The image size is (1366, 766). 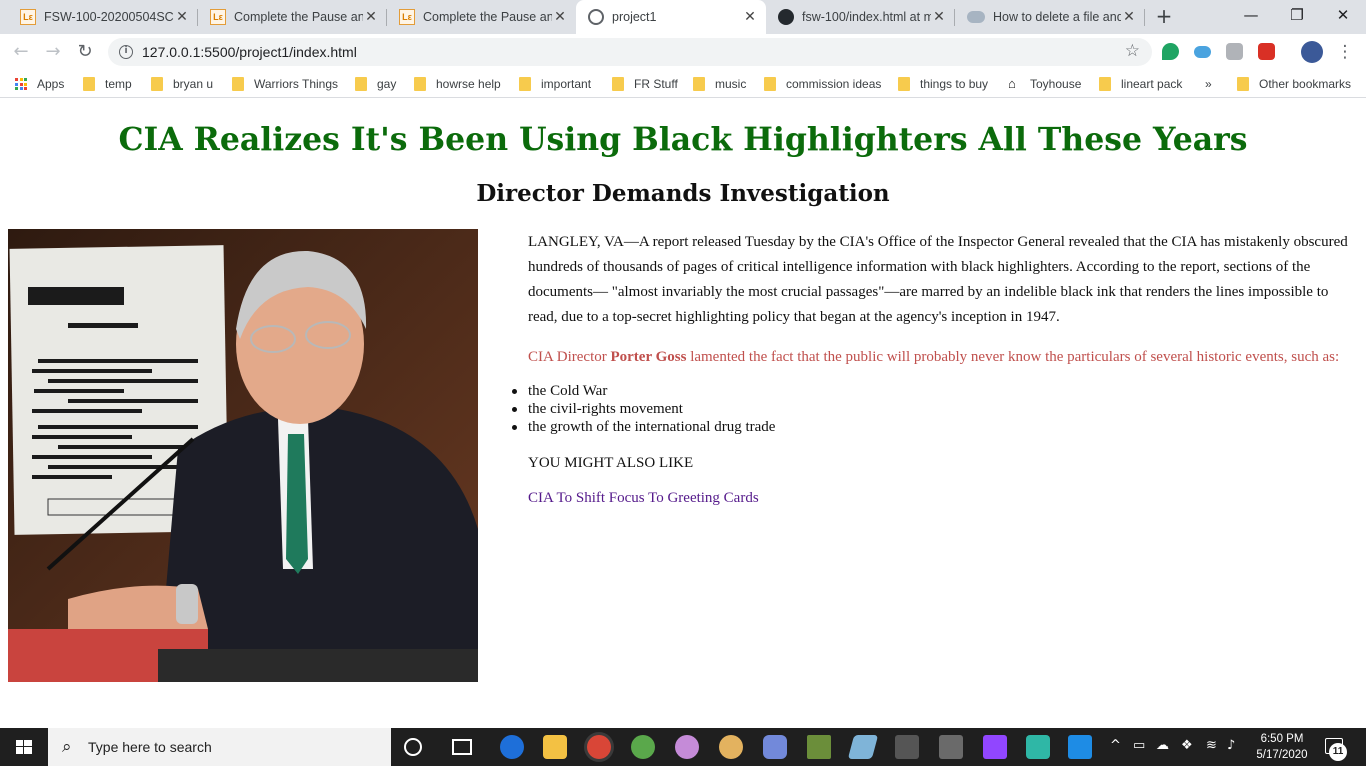 I want to click on bookmark-label: Warriors Things, so click(x=296, y=84).